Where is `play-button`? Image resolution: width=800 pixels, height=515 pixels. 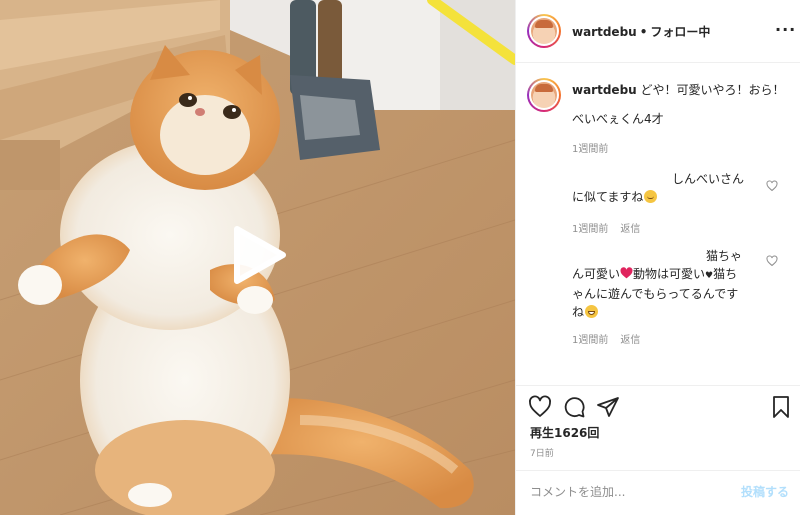 play-button is located at coordinates (259, 255).